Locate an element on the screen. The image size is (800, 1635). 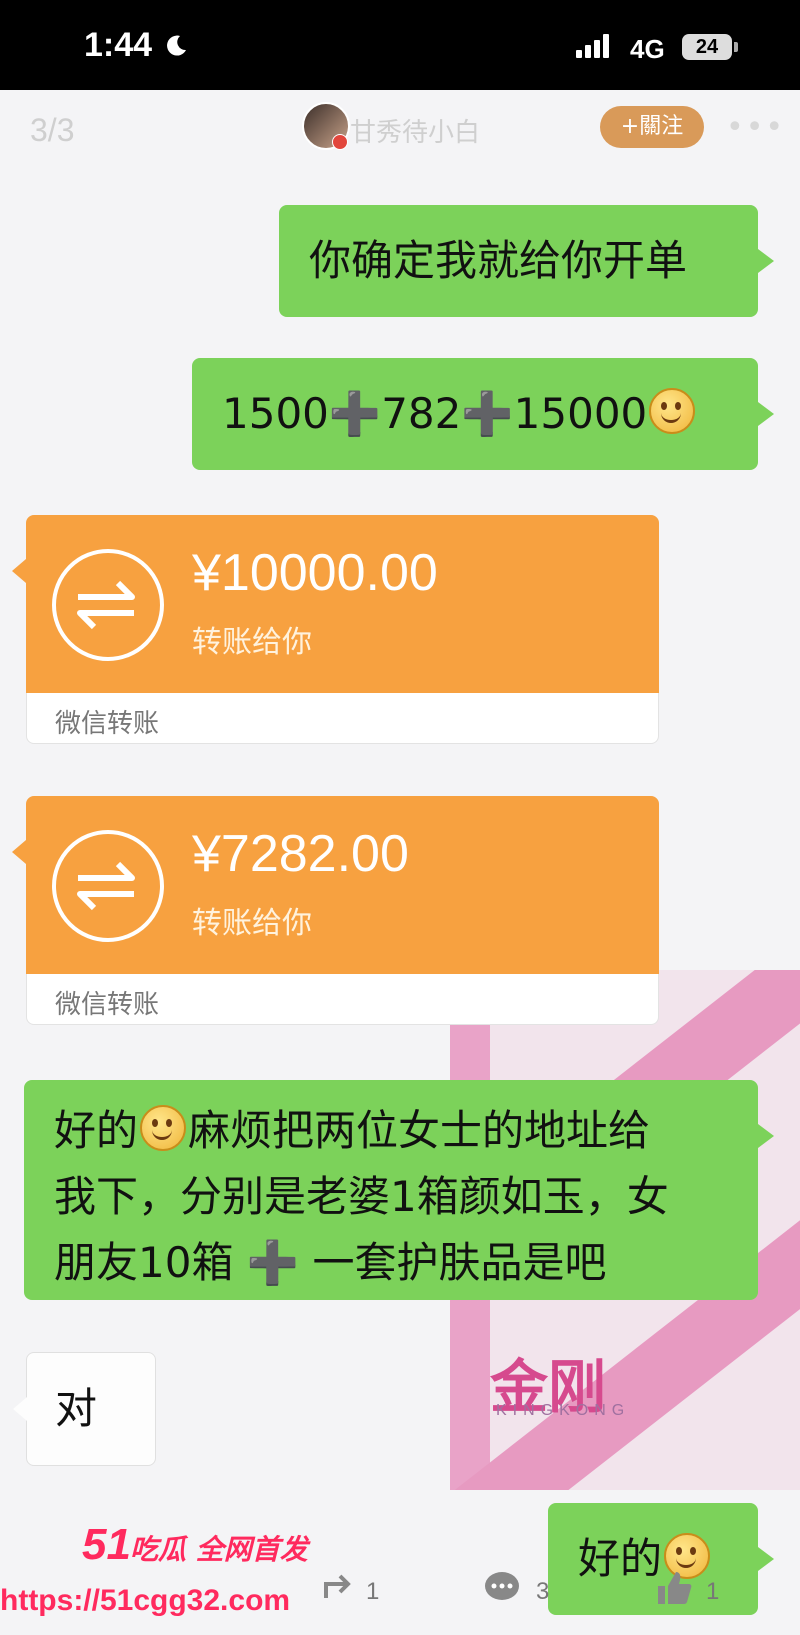
ad-brand-en: KINGKONG is located at coordinates (563, 1410).